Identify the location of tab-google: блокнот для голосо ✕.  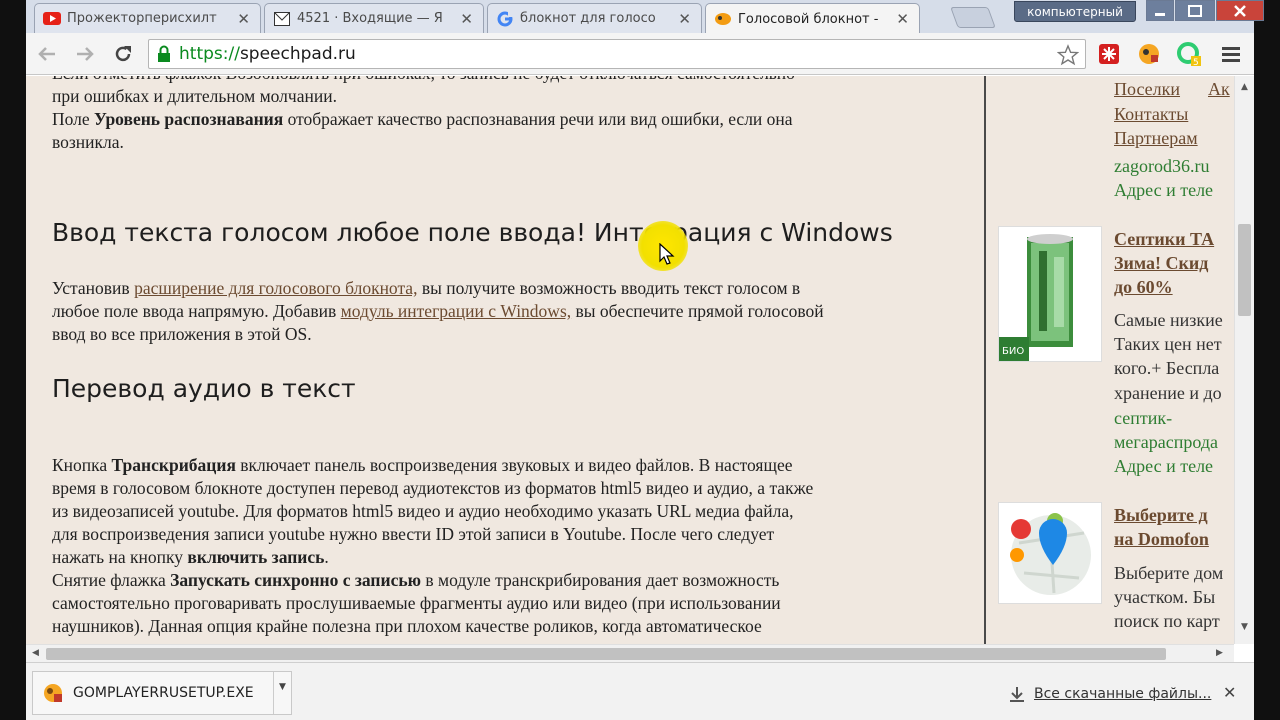
(594, 18).